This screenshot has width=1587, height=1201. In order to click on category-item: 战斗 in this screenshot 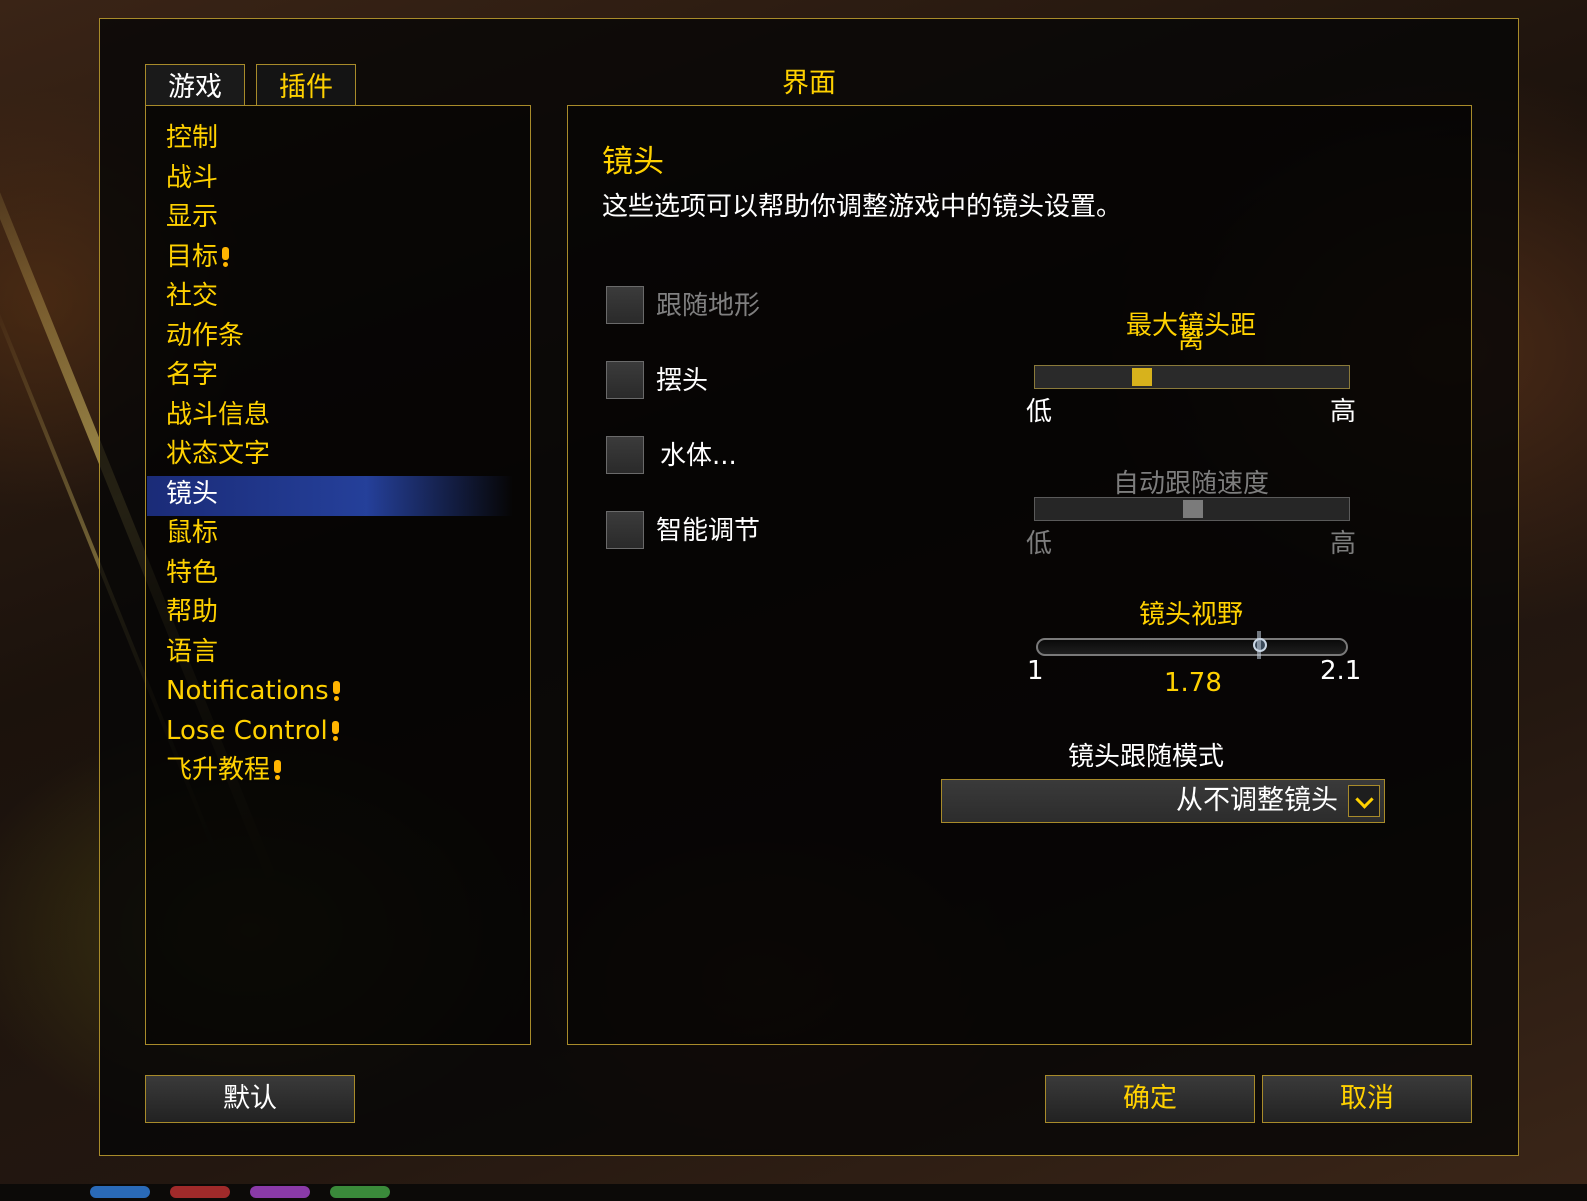, I will do `click(192, 178)`.